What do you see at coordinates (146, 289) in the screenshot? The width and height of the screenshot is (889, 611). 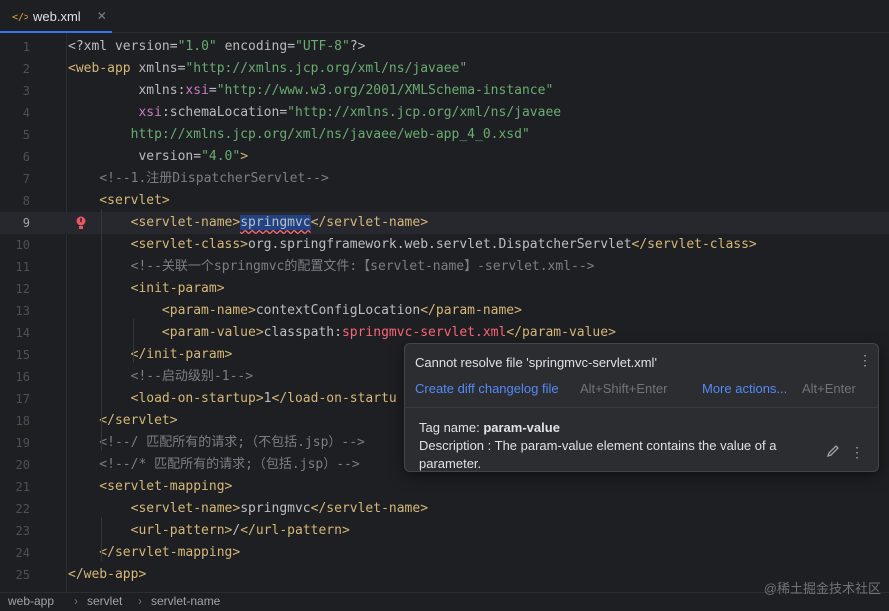 I see `code-text: <init-param>` at bounding box center [146, 289].